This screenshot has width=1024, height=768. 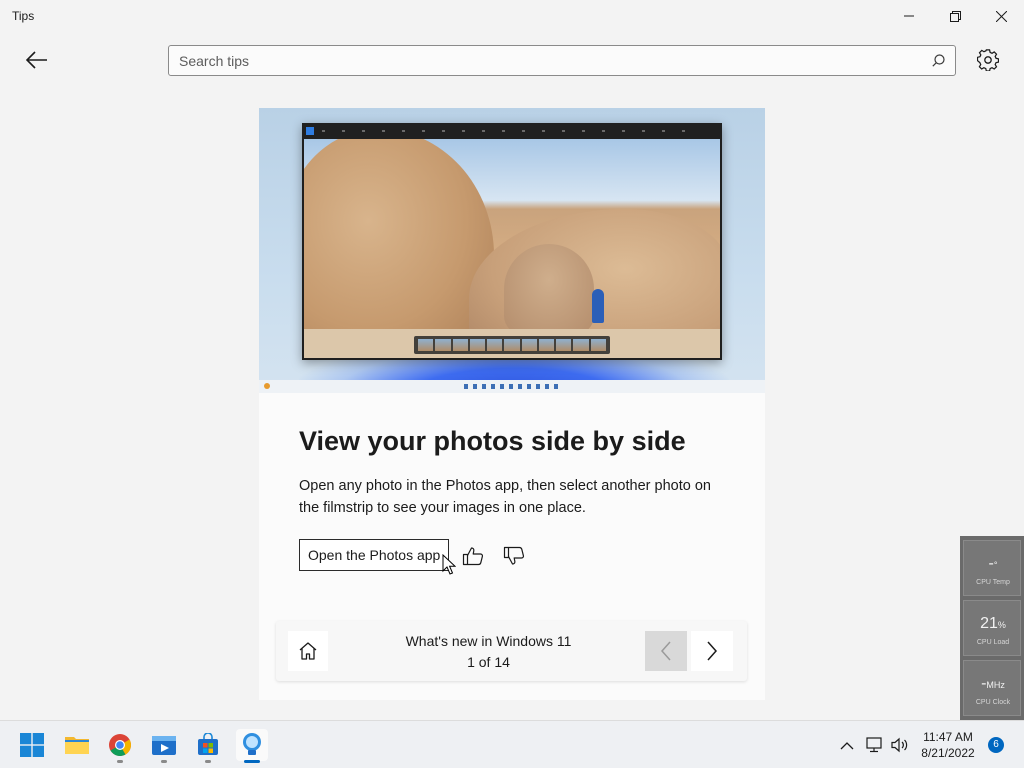 I want to click on home-button, so click(x=308, y=651).